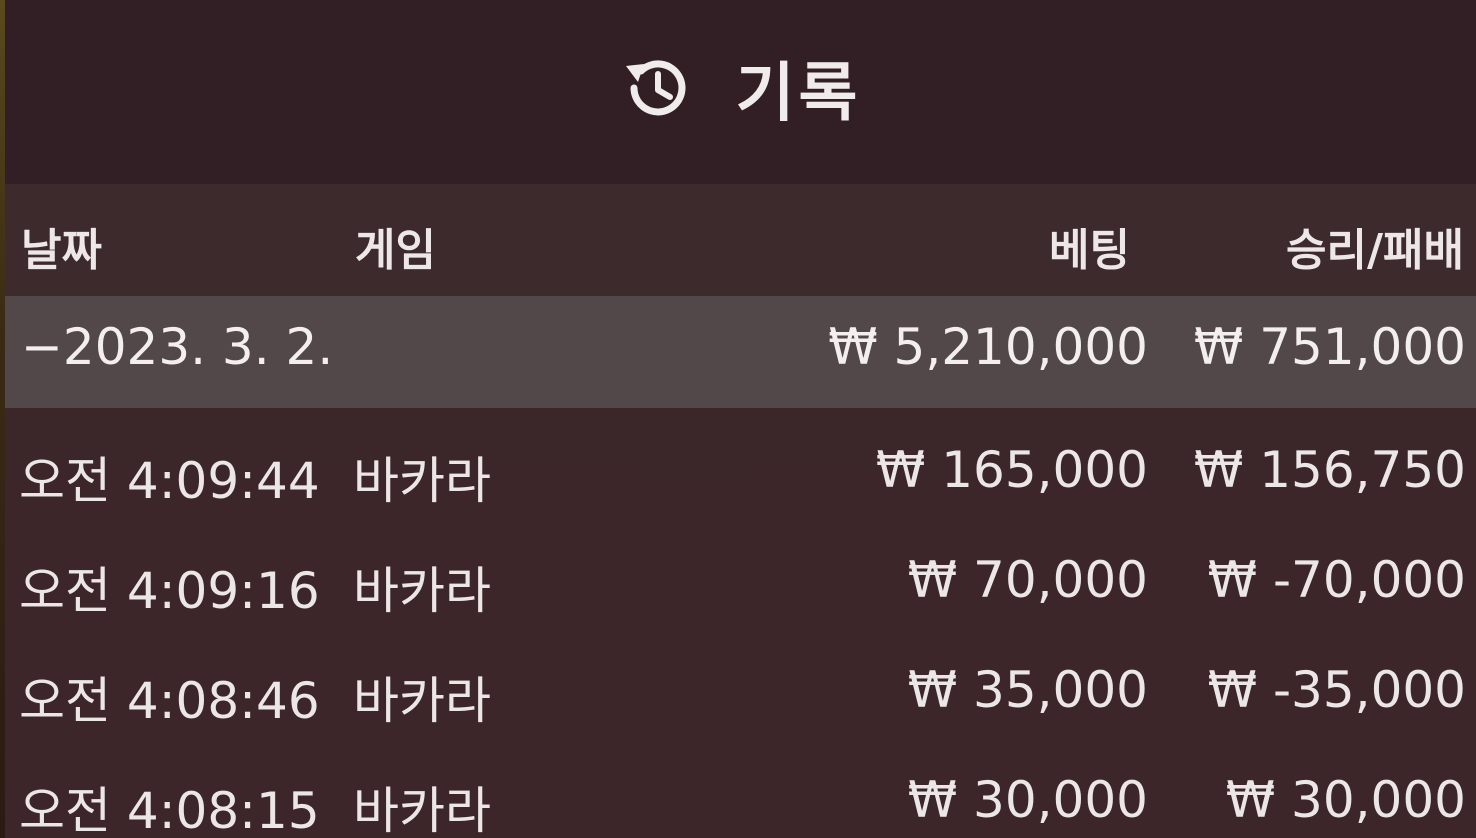 This screenshot has width=1476, height=838. What do you see at coordinates (1329, 470) in the screenshot?
I see `row-win-loss: ₩ 156,750` at bounding box center [1329, 470].